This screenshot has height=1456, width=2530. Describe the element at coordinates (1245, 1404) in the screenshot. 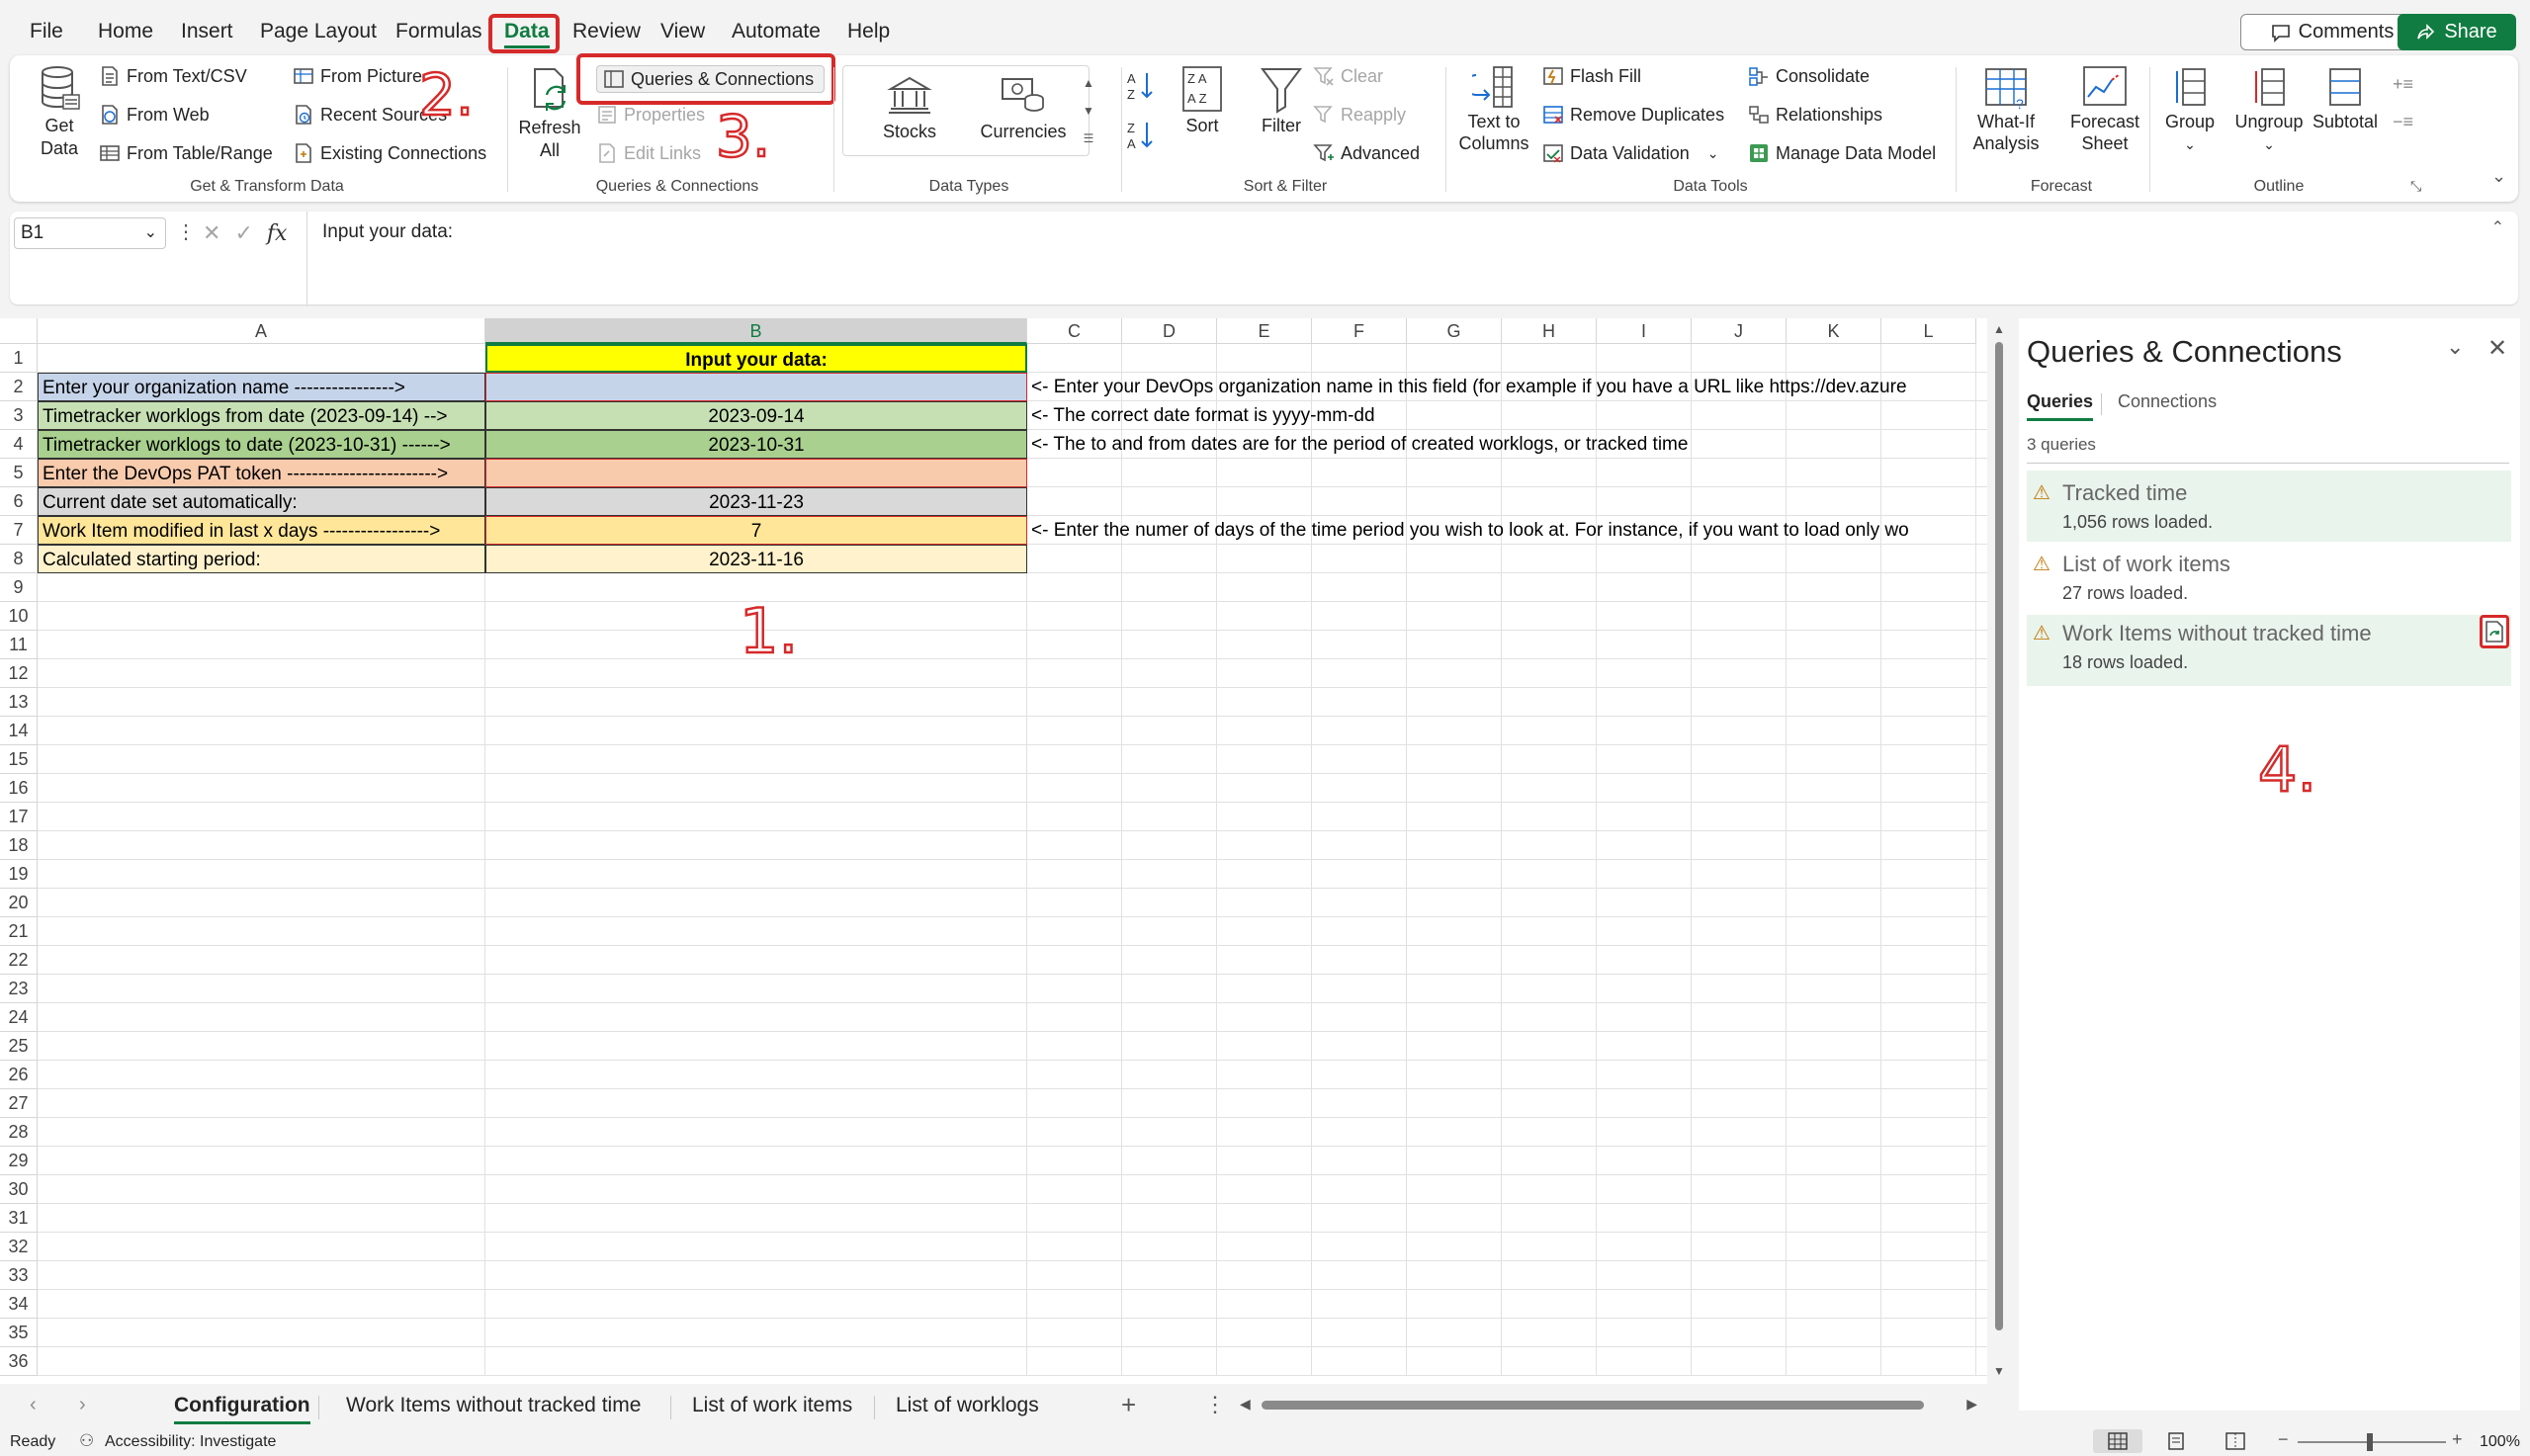

I see `scroll-left-icon: ◀` at that location.